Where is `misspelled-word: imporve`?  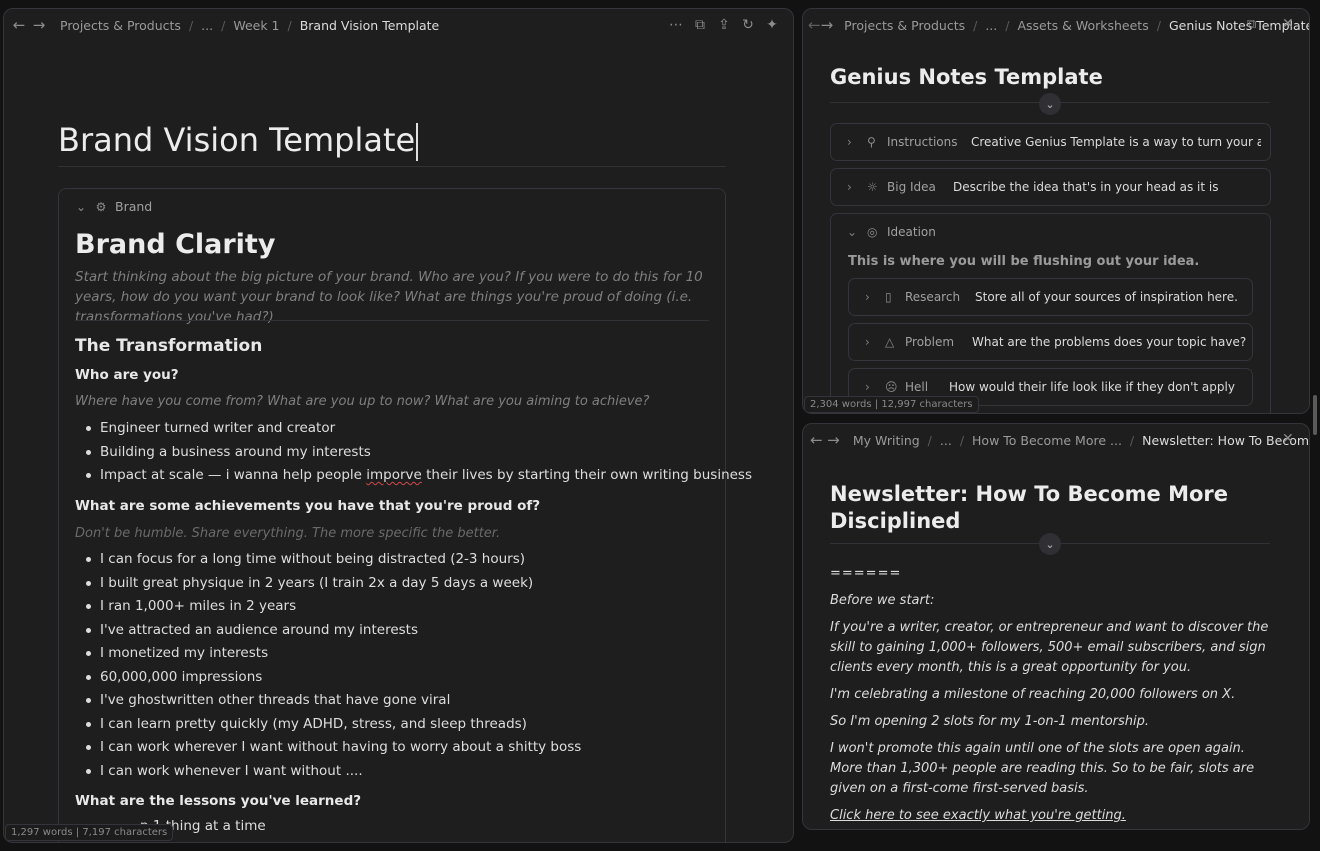 misspelled-word: imporve is located at coordinates (394, 475).